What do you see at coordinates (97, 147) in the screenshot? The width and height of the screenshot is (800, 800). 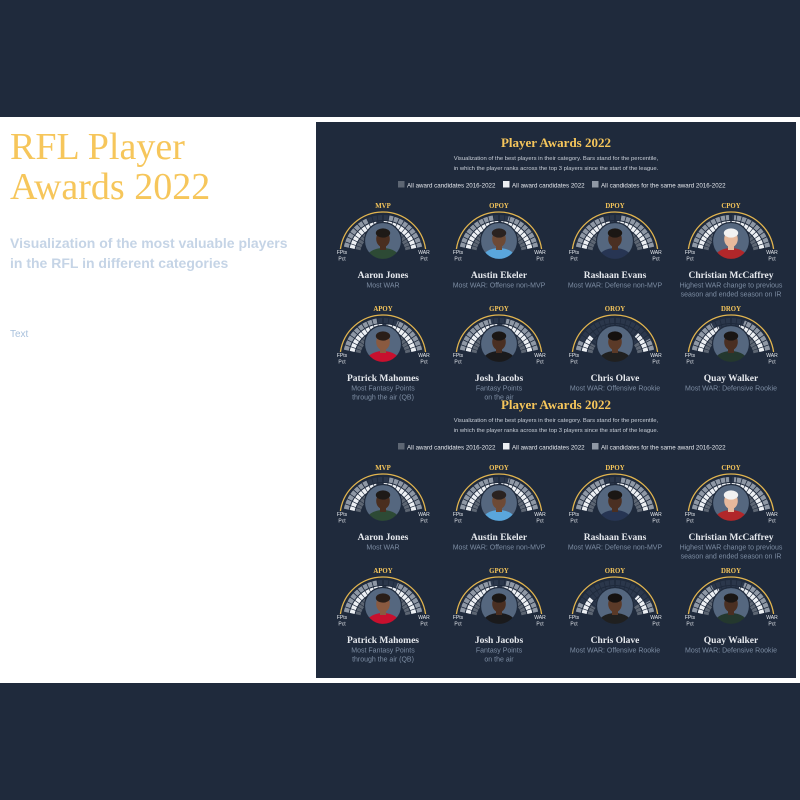 I see `page-title-line: RFL Player` at bounding box center [97, 147].